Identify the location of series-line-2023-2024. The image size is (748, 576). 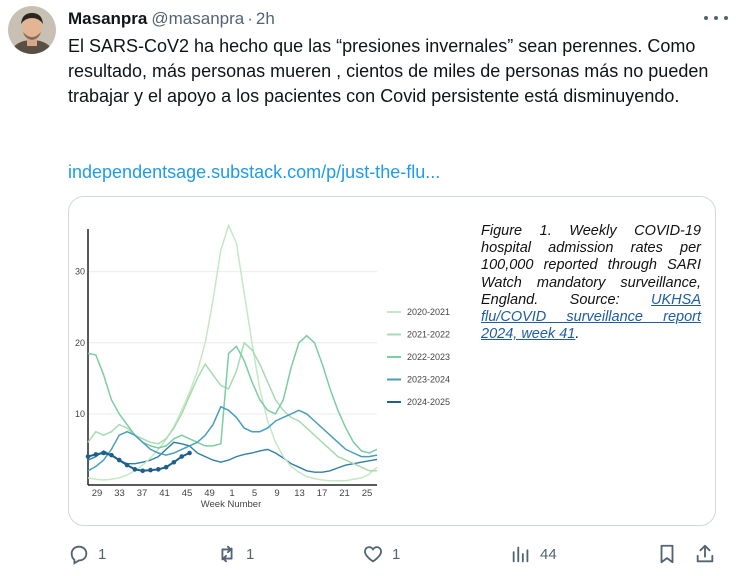
(232, 438).